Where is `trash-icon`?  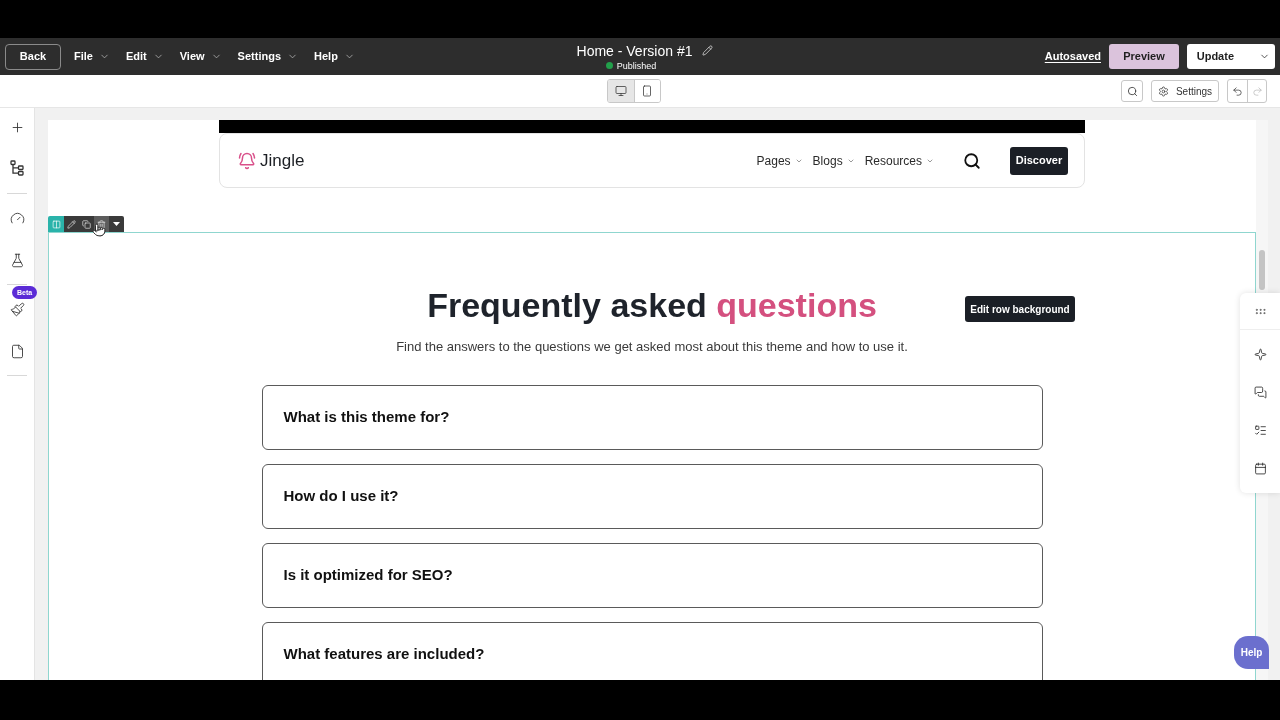
trash-icon is located at coordinates (101, 224).